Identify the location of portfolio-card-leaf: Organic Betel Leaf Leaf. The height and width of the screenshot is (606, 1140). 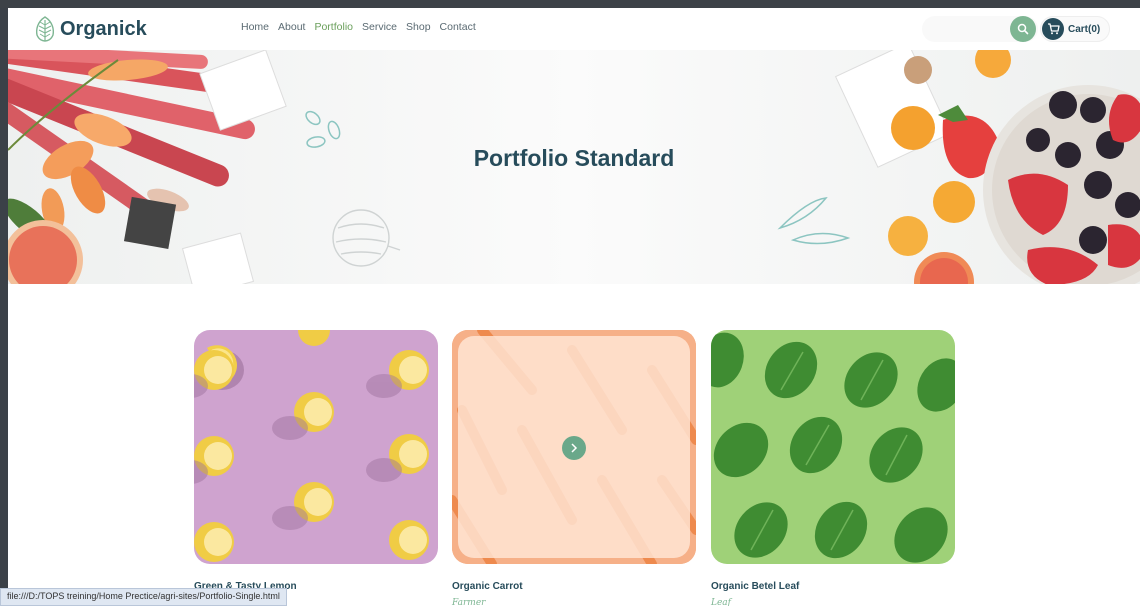
(833, 468).